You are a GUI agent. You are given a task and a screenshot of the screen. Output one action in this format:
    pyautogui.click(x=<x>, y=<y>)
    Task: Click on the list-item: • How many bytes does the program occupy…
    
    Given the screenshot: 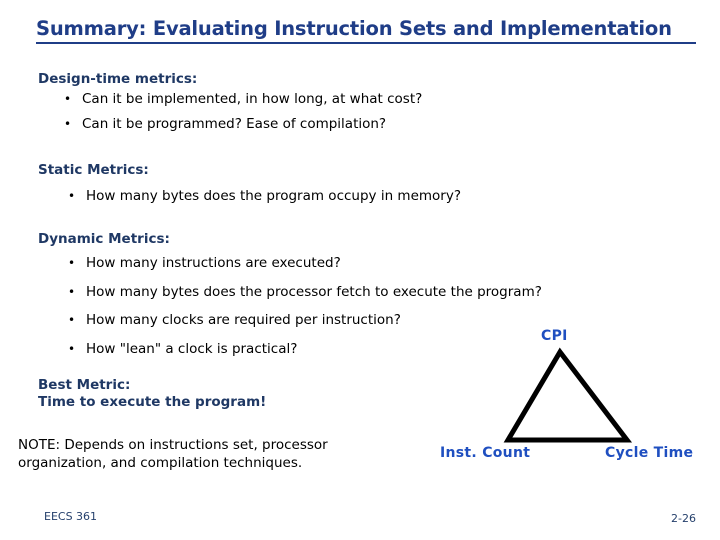 What is the action you would take?
    pyautogui.click(x=264, y=196)
    